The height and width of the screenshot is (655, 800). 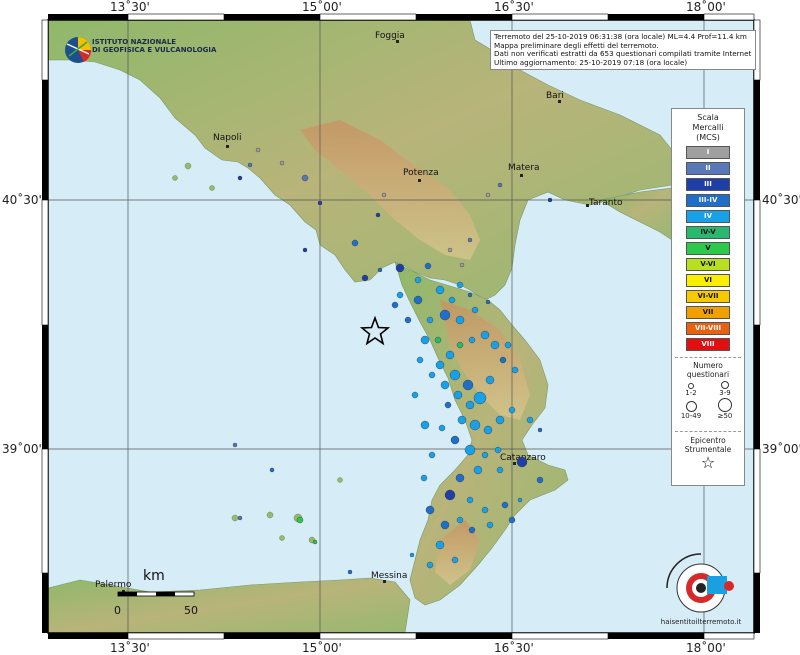 I want to click on city-potenza: Potenza, so click(x=421, y=173).